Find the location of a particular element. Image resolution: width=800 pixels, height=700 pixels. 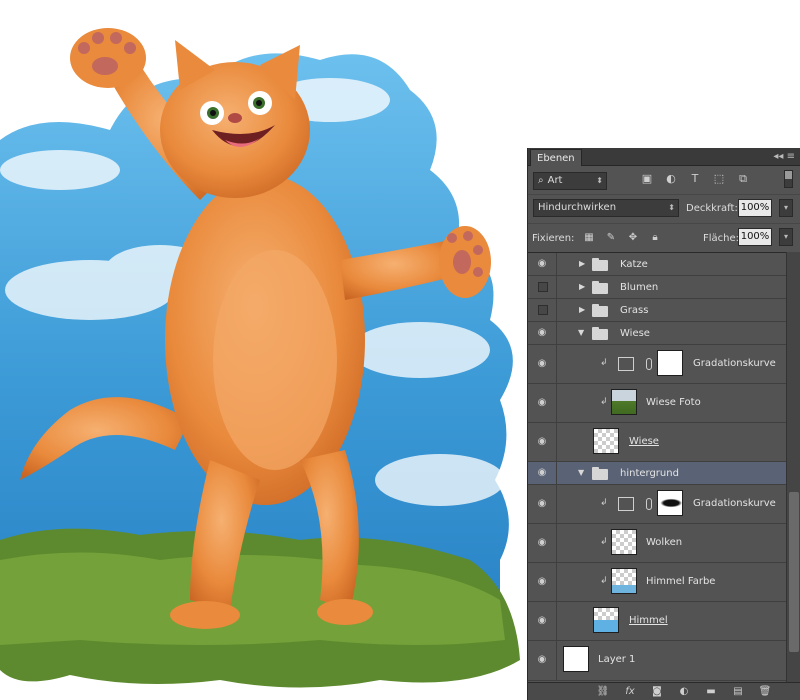

layer-name: Wiese is located at coordinates (644, 441).